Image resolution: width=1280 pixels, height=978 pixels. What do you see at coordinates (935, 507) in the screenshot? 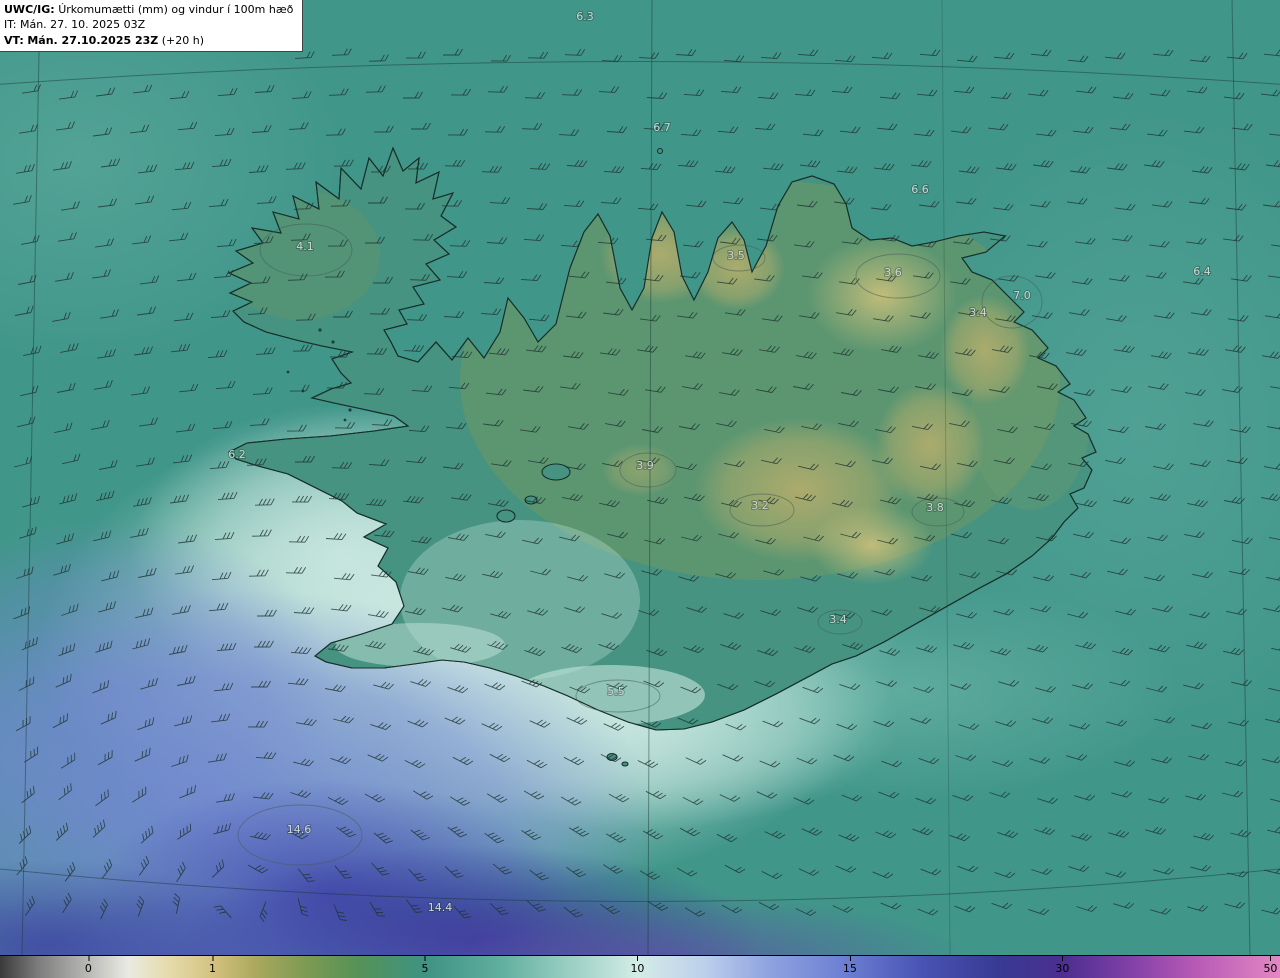
I see `contour-label: 3.8` at bounding box center [935, 507].